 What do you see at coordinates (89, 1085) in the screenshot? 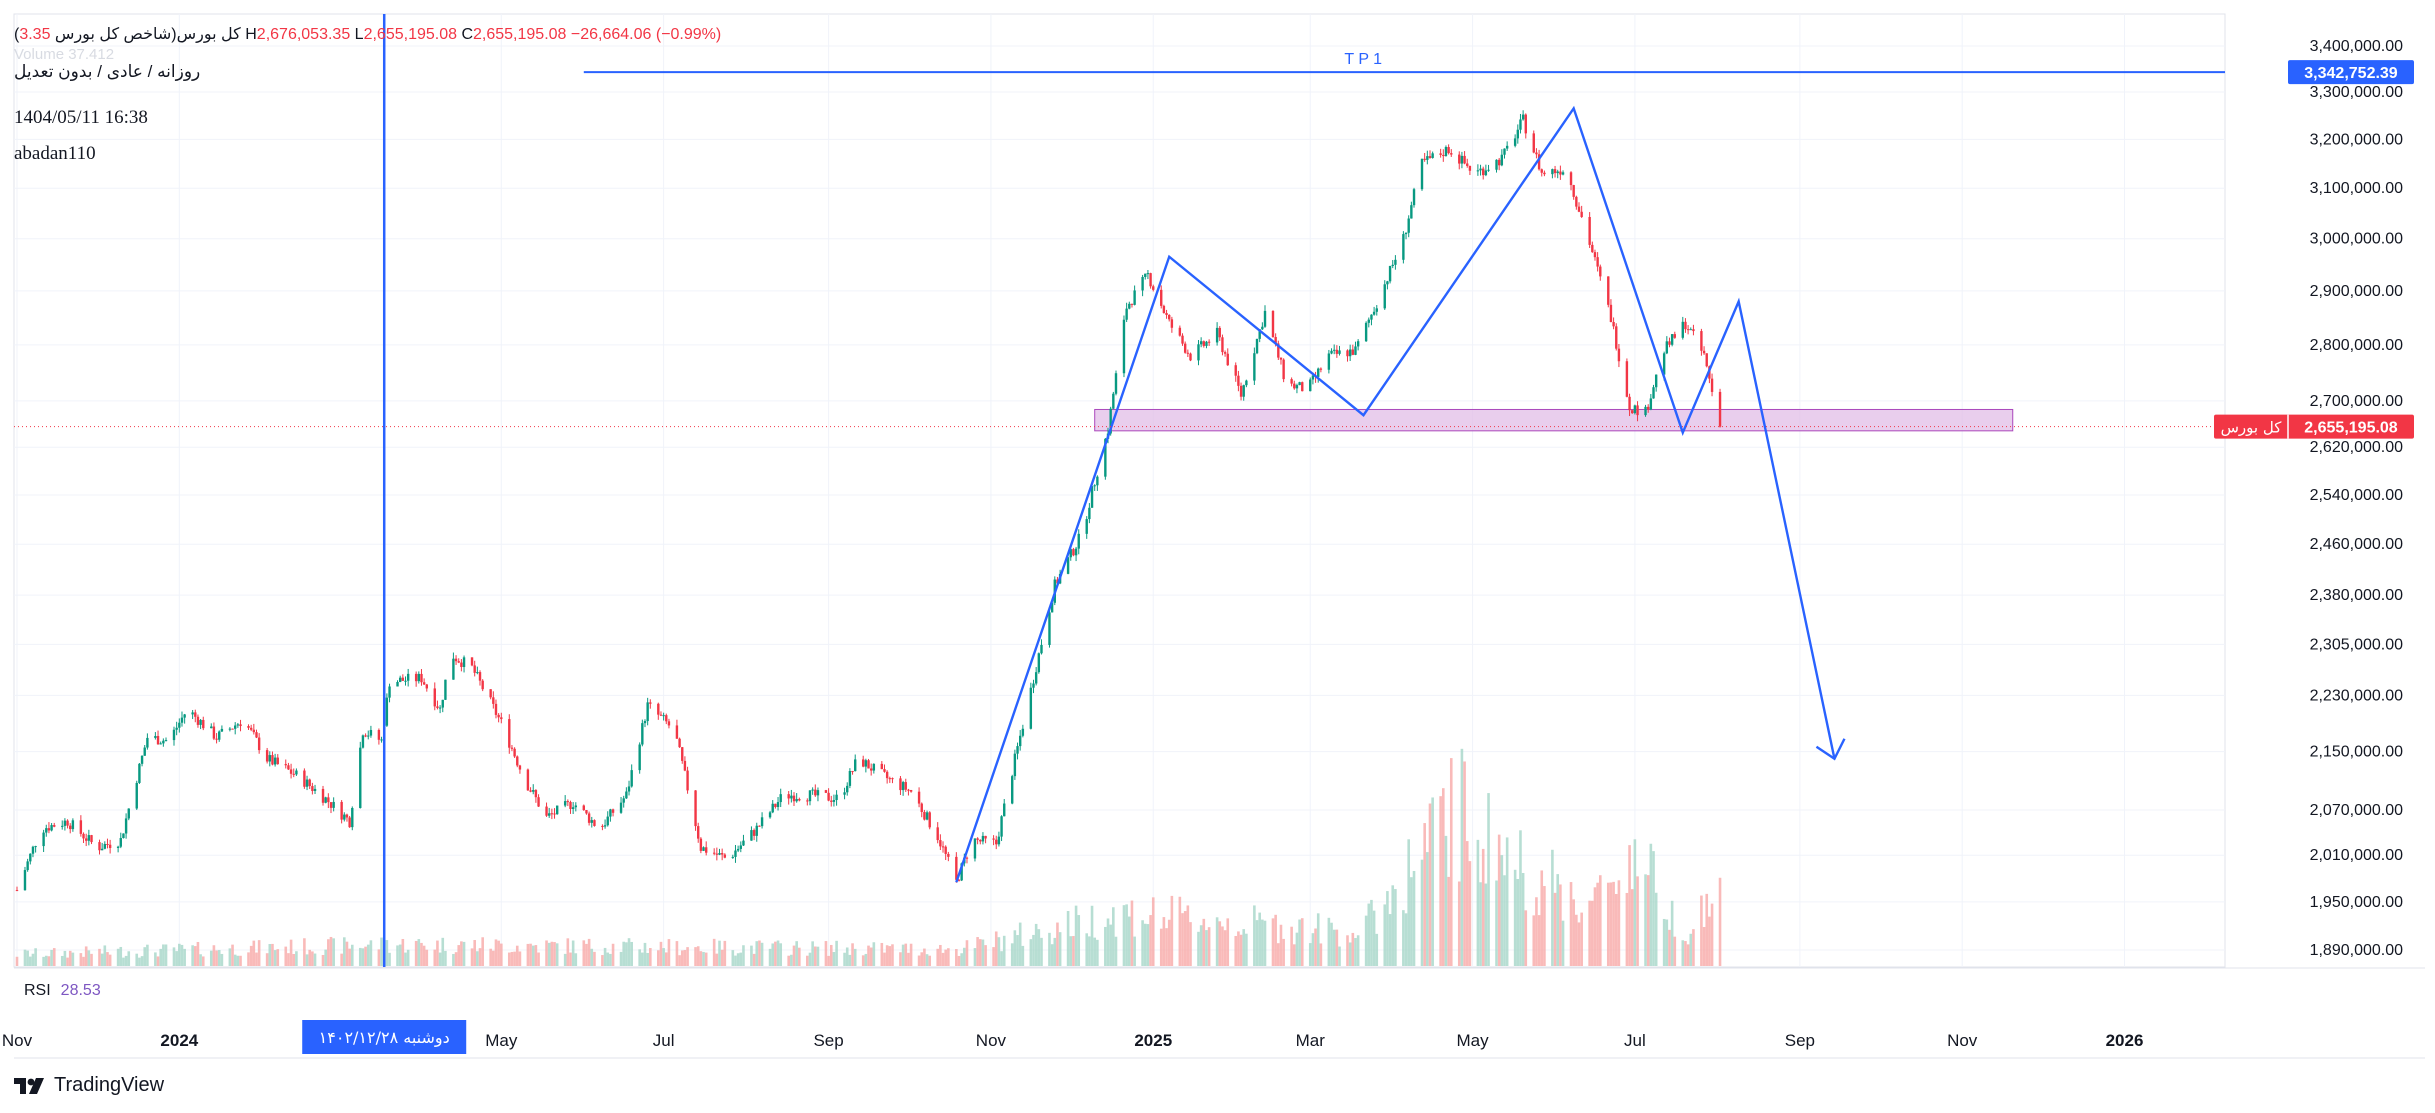
I see `tradingview-brand: TradingView` at bounding box center [89, 1085].